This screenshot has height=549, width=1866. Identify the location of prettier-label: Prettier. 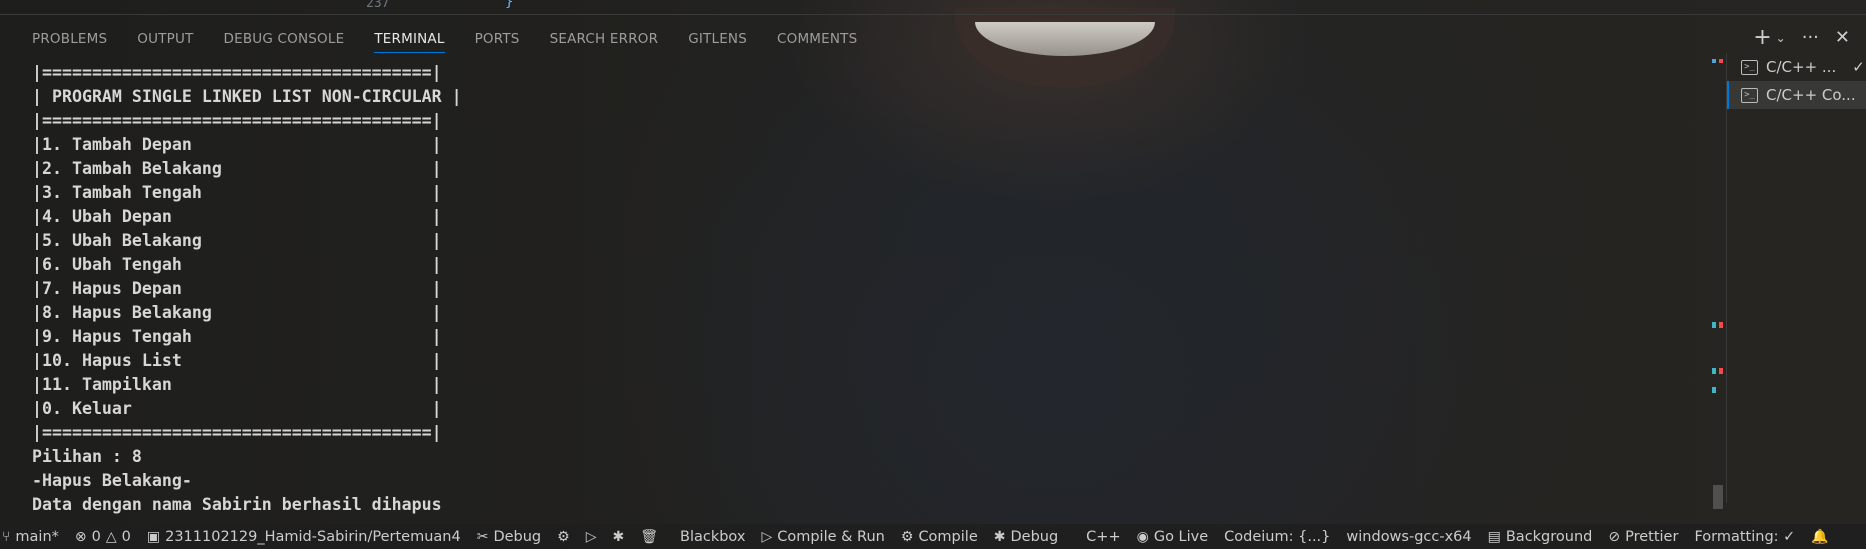
(1652, 536).